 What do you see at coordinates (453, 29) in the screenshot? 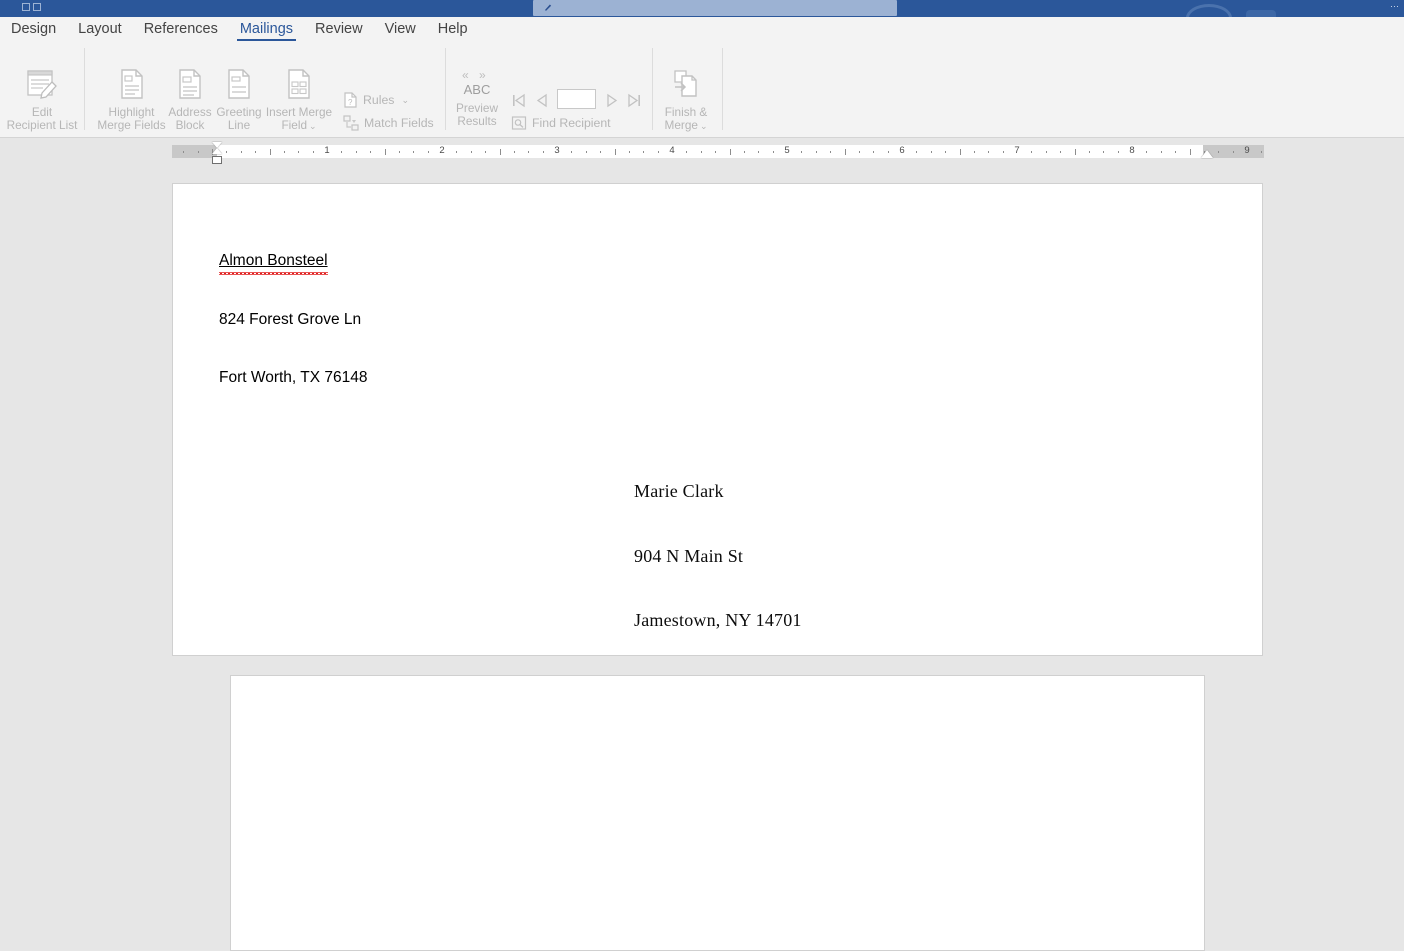
I see `tab-help: Help` at bounding box center [453, 29].